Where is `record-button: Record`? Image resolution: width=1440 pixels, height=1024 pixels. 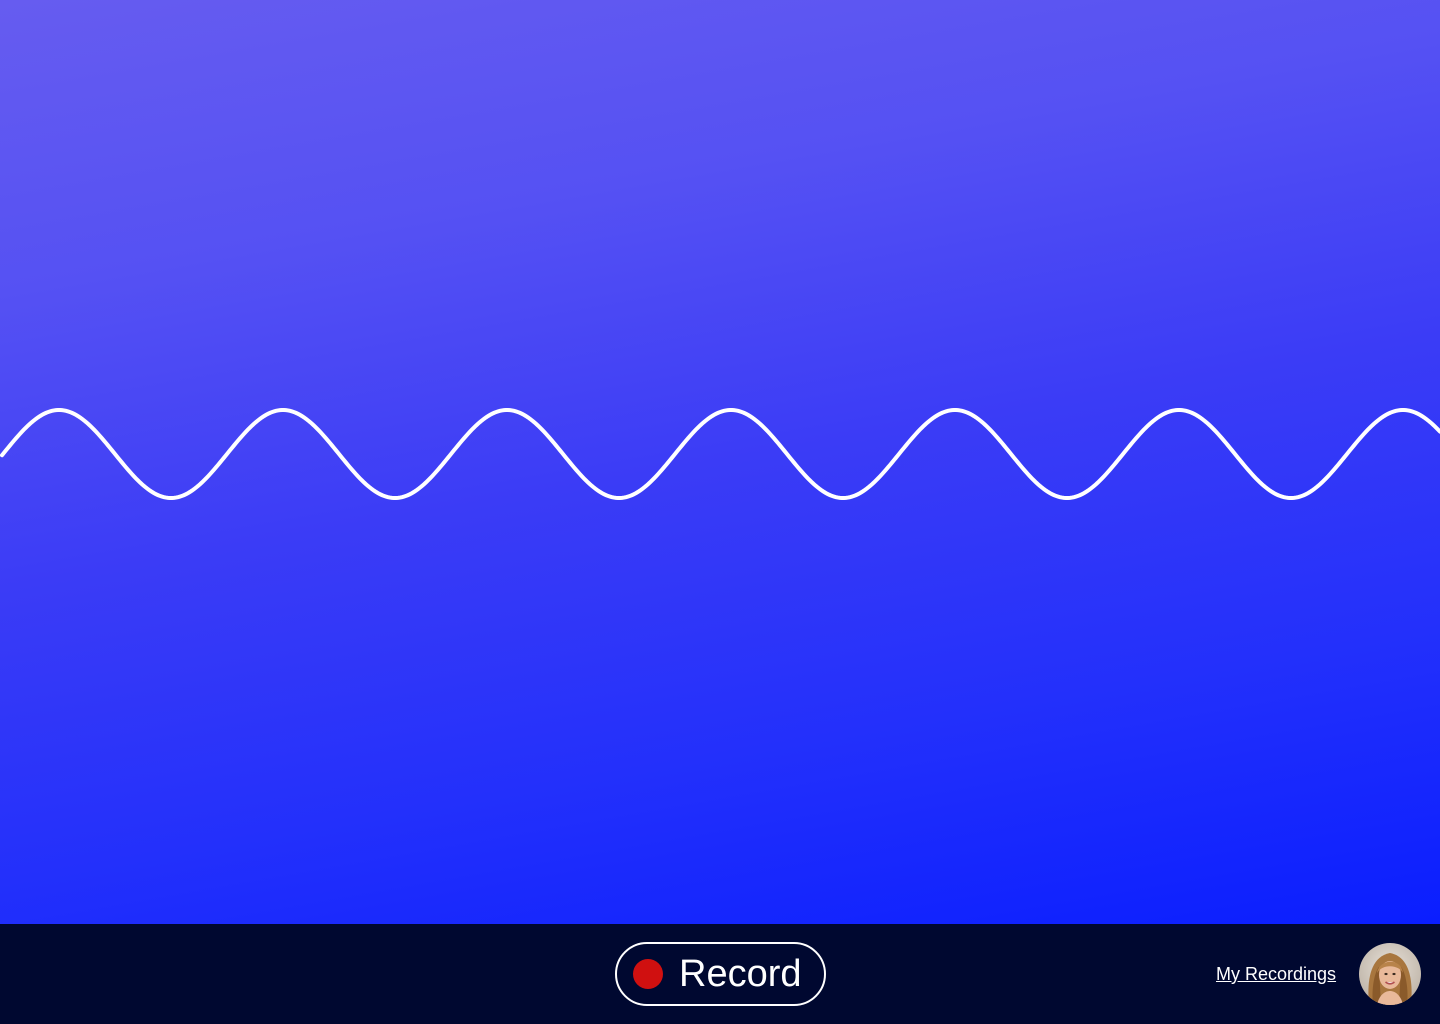
record-button: Record is located at coordinates (720, 974).